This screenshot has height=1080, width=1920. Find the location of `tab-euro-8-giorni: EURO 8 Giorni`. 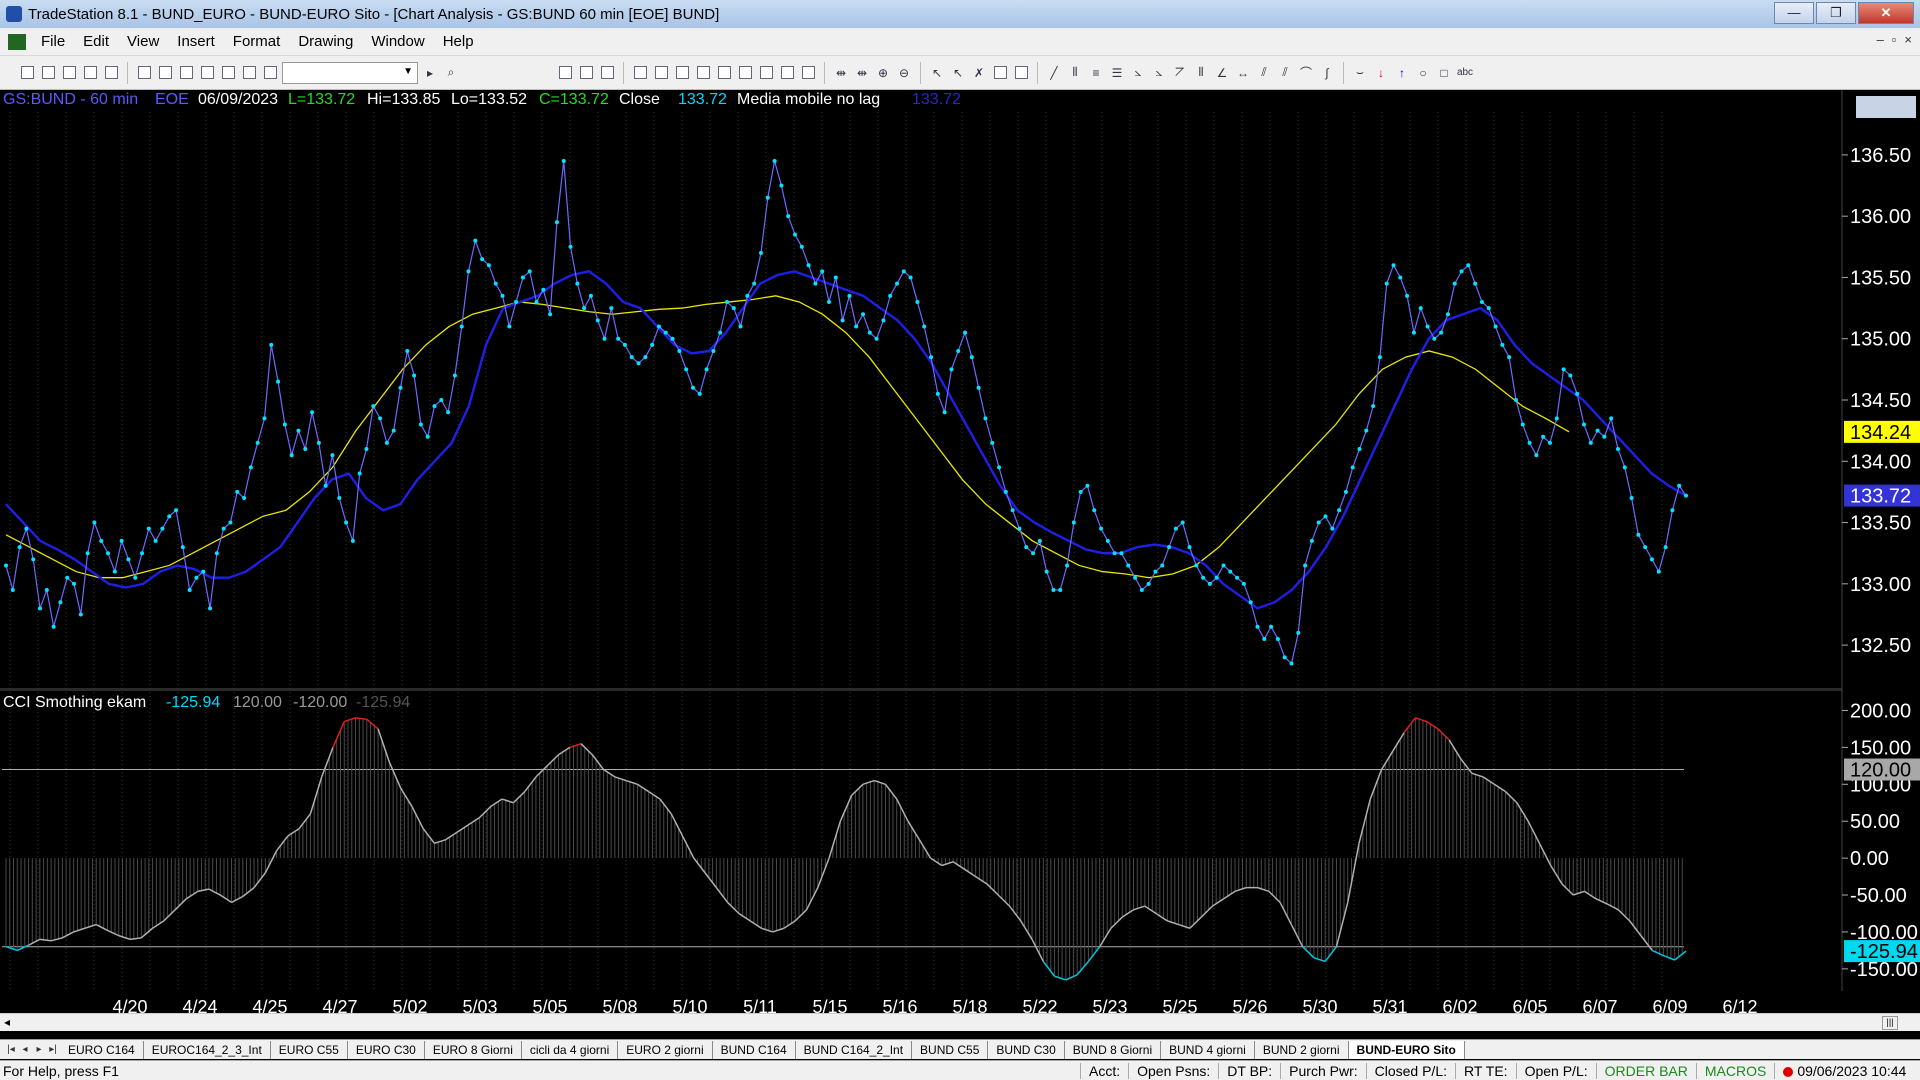

tab-euro-8-giorni: EURO 8 Giorni is located at coordinates (473, 1049).